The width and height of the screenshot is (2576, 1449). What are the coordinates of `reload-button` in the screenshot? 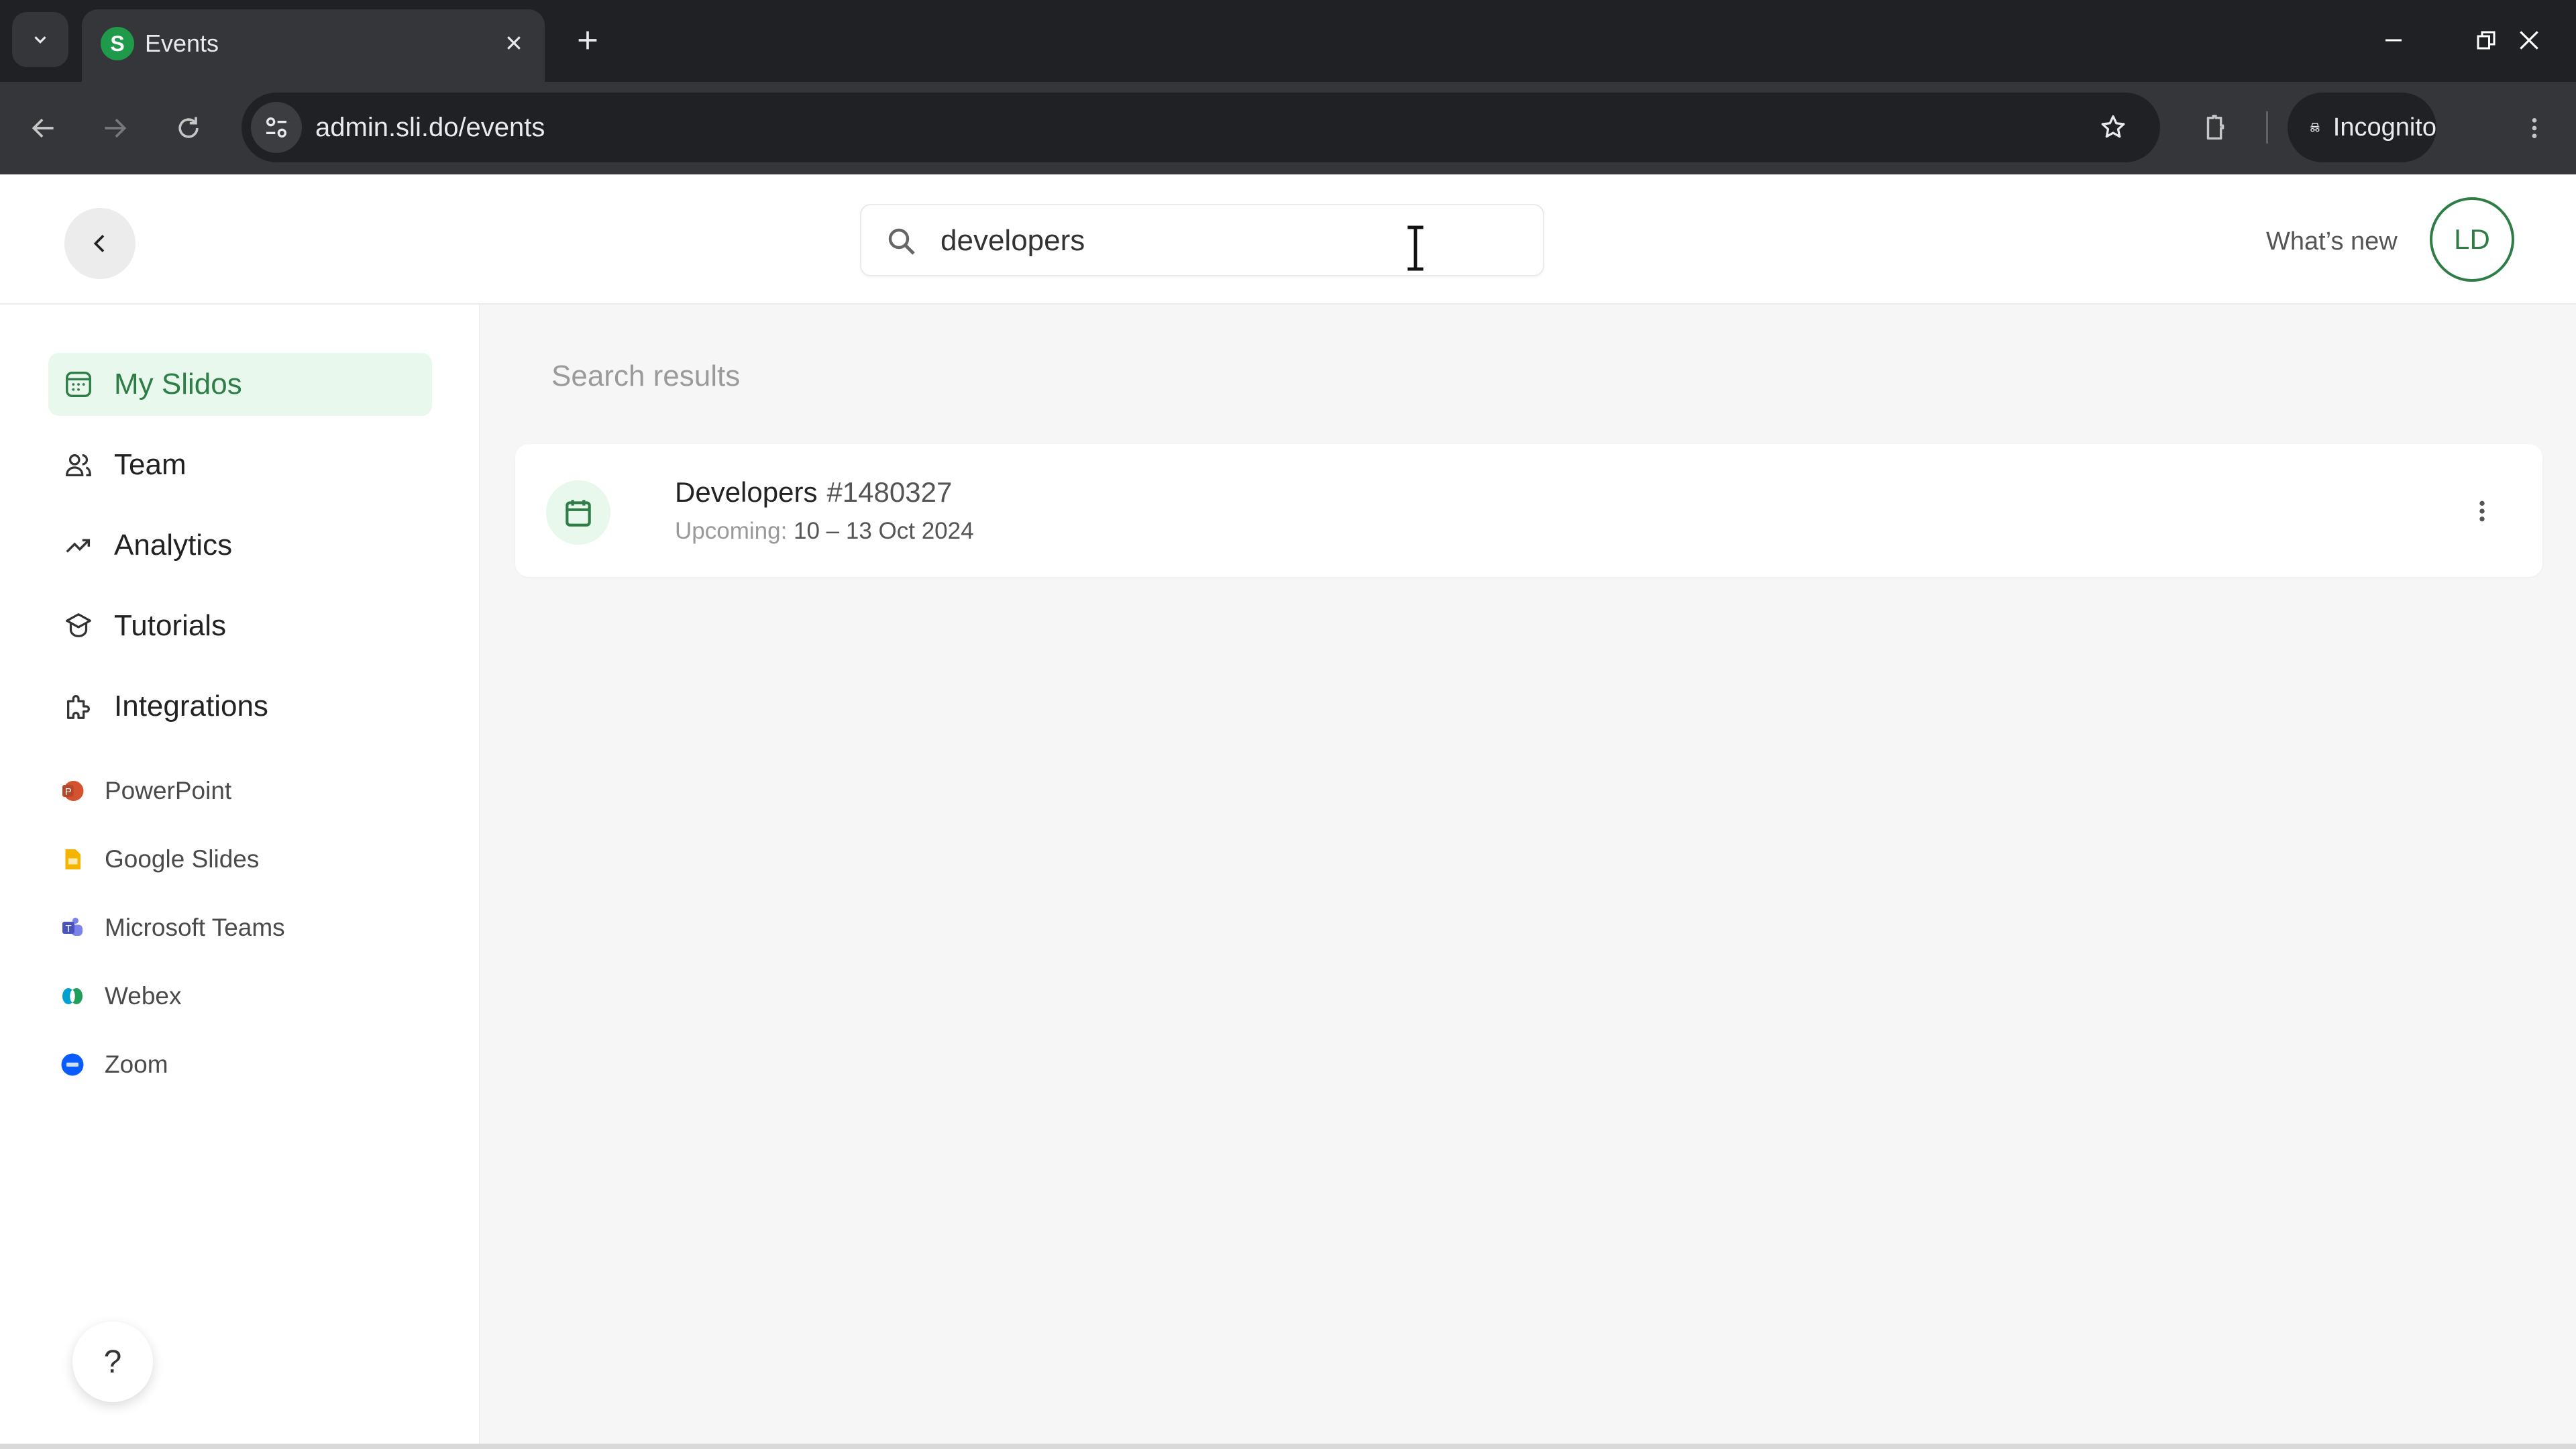 It's located at (188, 128).